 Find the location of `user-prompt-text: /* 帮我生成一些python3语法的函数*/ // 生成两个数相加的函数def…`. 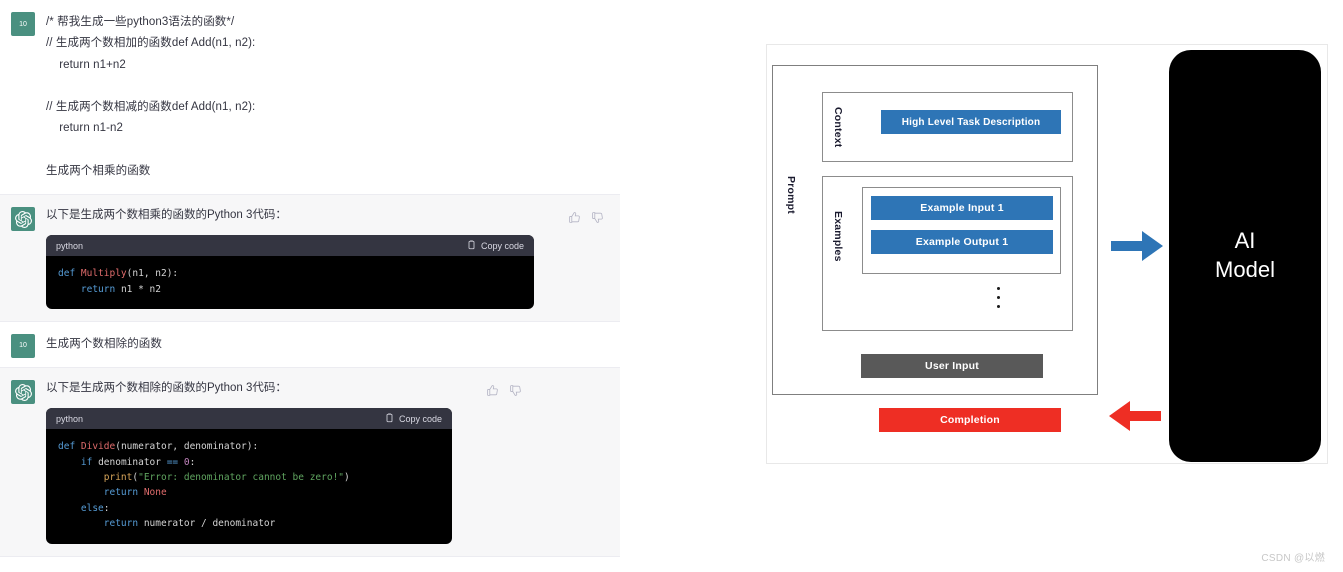

user-prompt-text: /* 帮我生成一些python3语法的函数*/ // 生成两个数相加的函数def… is located at coordinates (151, 96).